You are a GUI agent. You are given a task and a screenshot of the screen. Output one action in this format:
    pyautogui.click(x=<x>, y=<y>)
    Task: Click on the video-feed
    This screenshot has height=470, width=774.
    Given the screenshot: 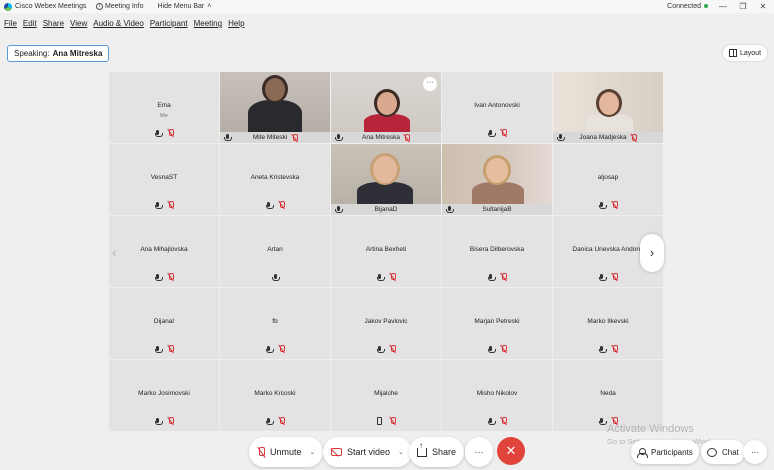 What is the action you would take?
    pyautogui.click(x=497, y=174)
    